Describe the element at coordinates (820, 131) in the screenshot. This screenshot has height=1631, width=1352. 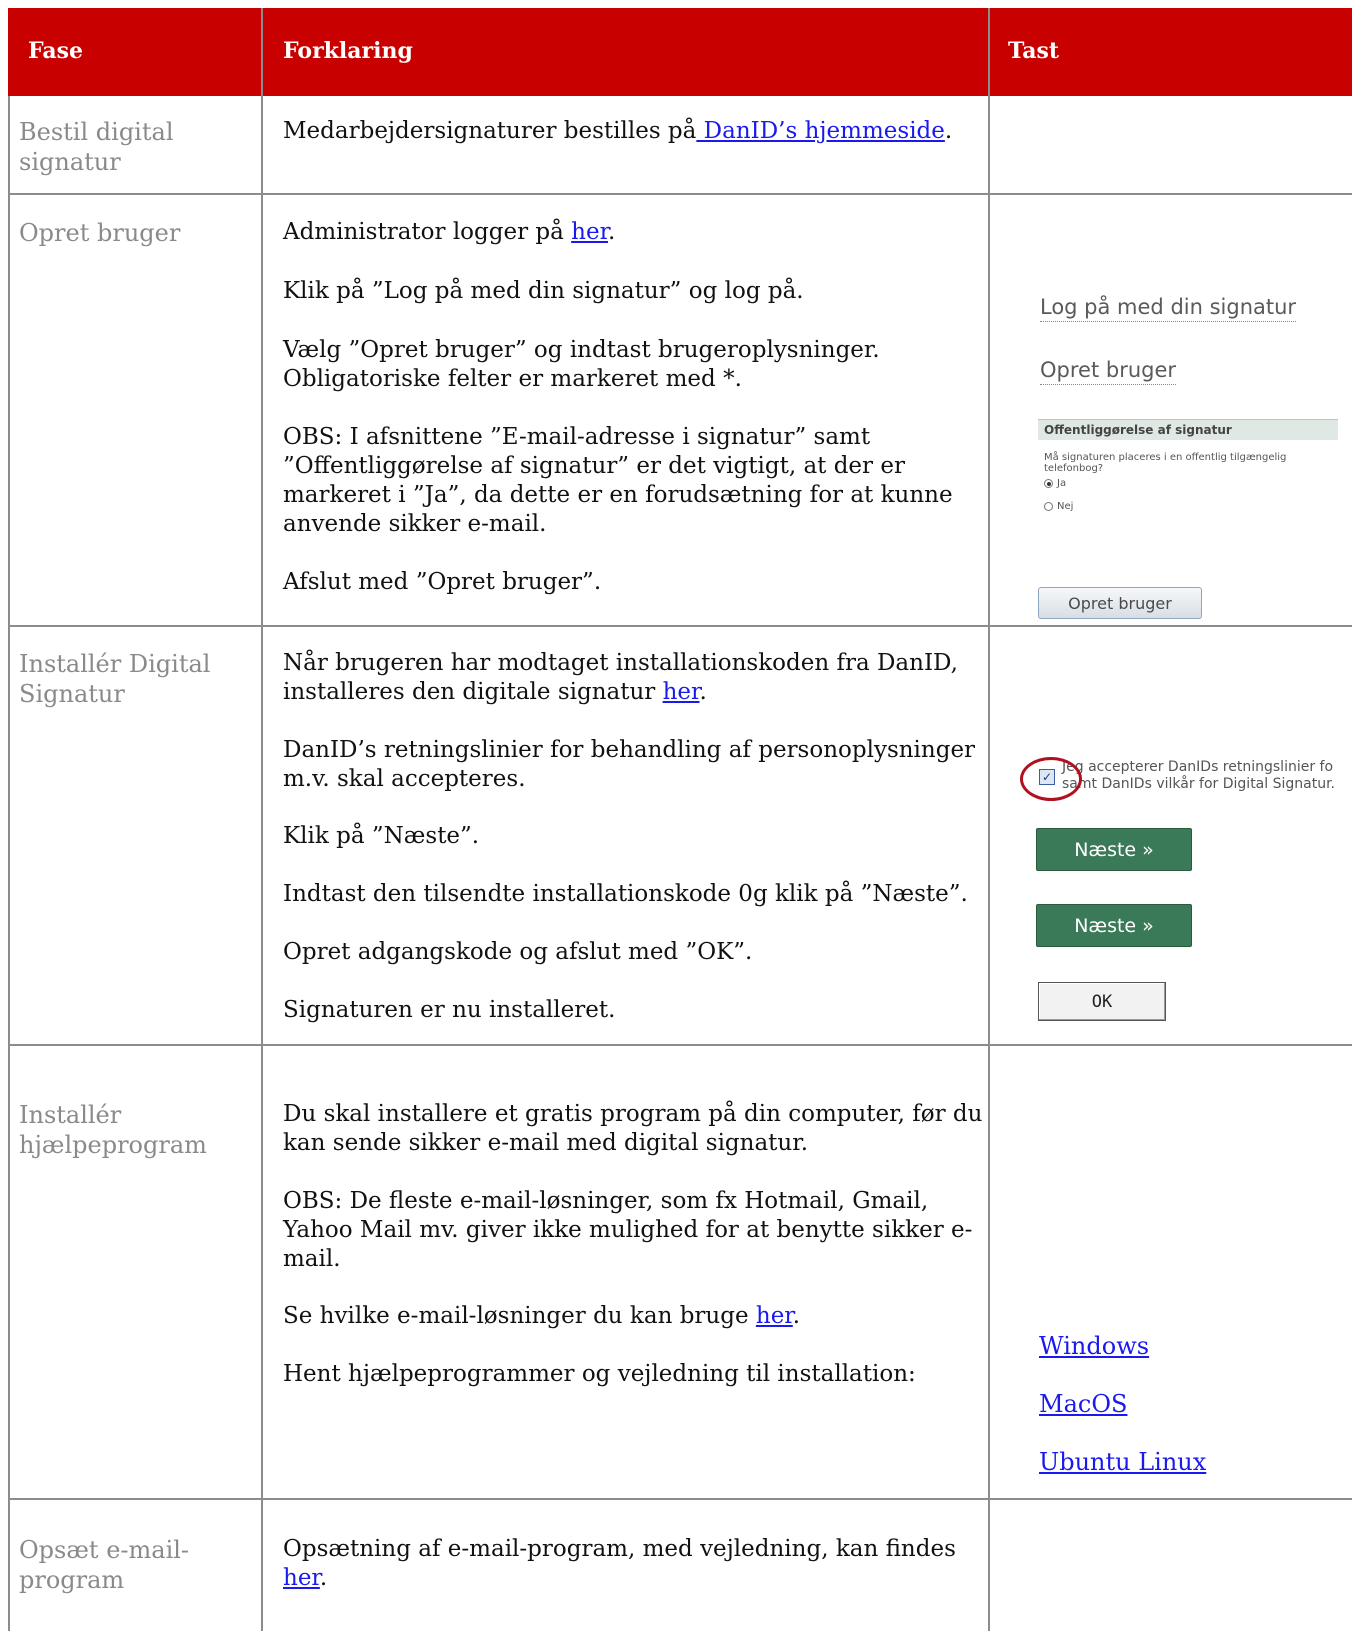
I see `danid-homepage-link: DanID’s hjemmeside` at that location.